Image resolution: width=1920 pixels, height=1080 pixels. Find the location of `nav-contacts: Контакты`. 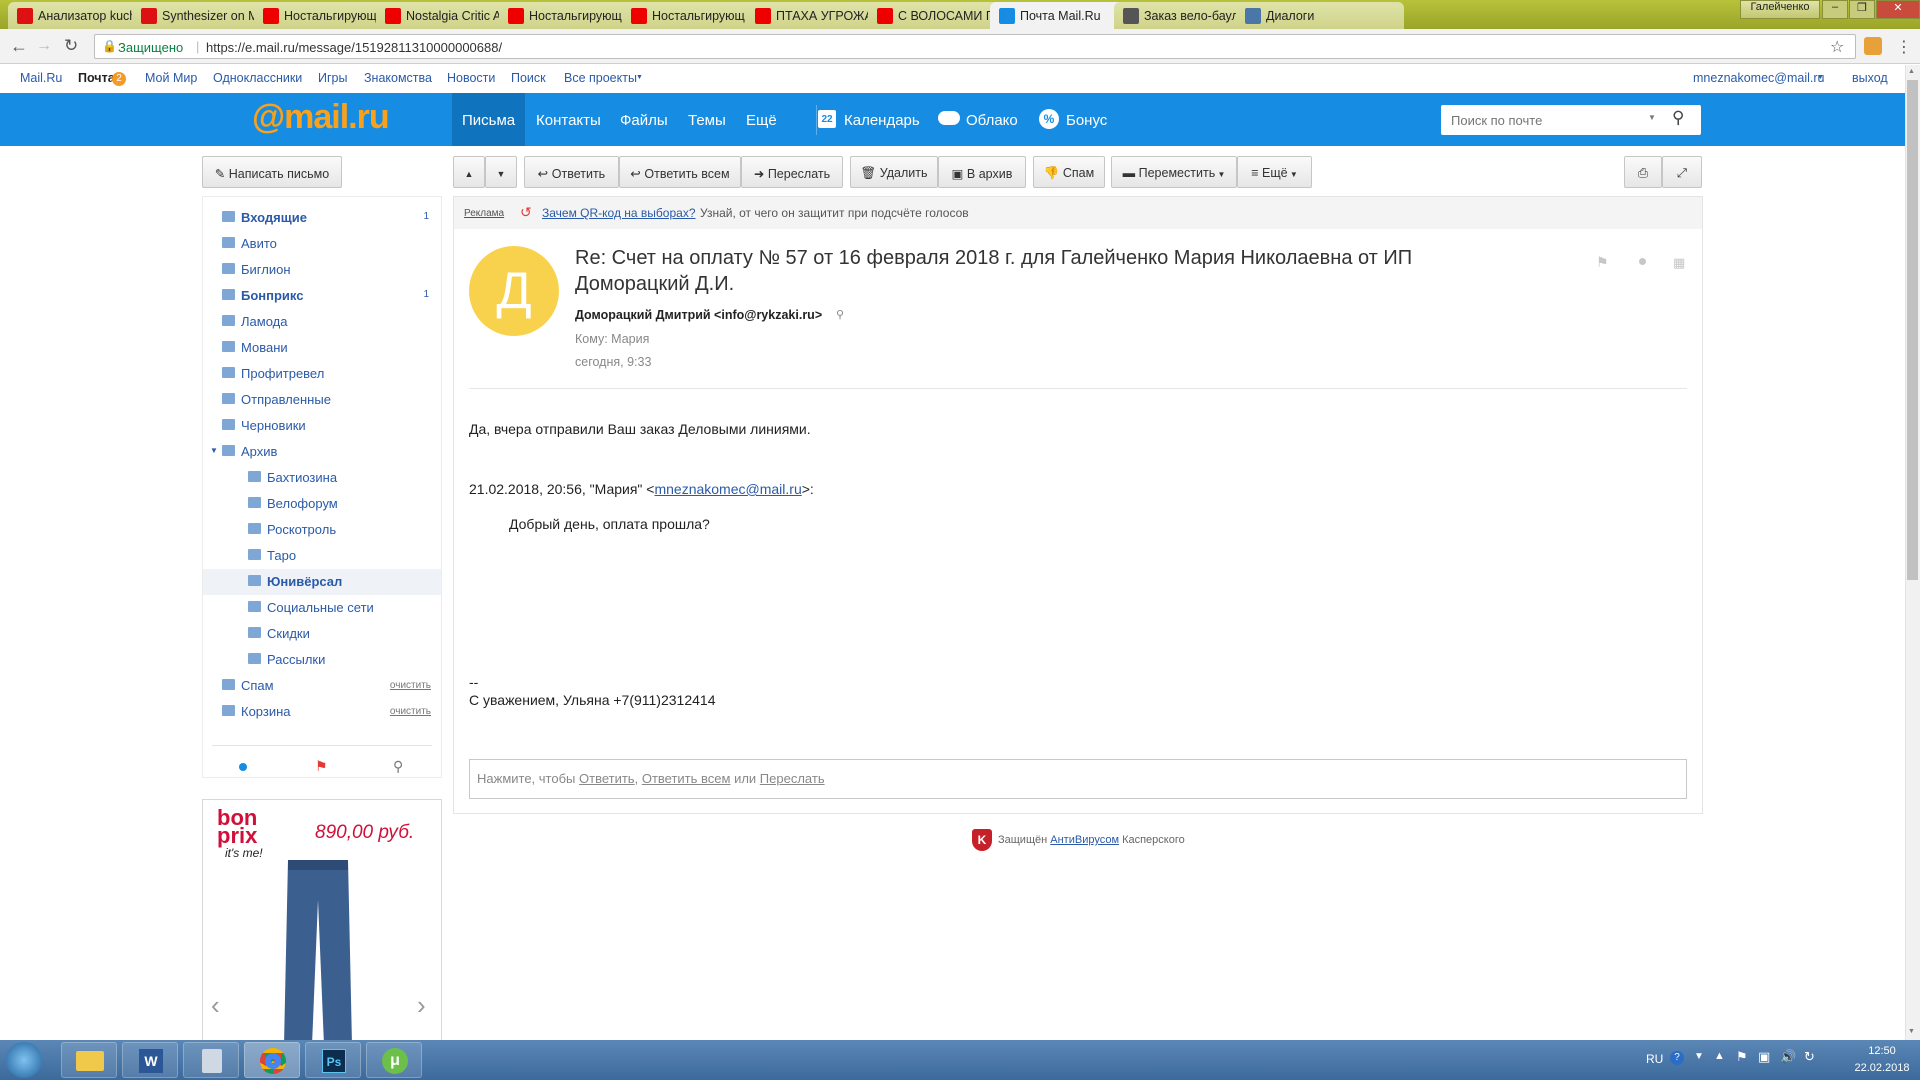

nav-contacts: Контакты is located at coordinates (568, 120).